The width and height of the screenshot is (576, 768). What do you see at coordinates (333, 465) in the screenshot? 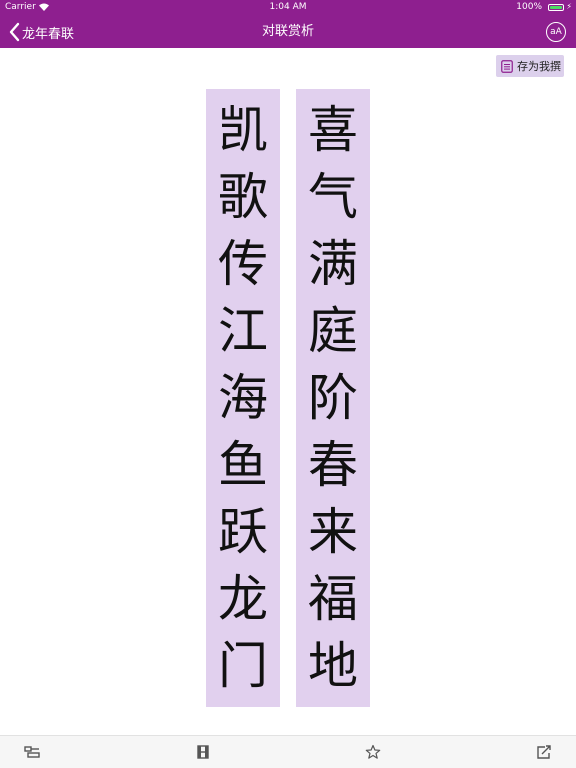
I see `couplet-char: 春` at bounding box center [333, 465].